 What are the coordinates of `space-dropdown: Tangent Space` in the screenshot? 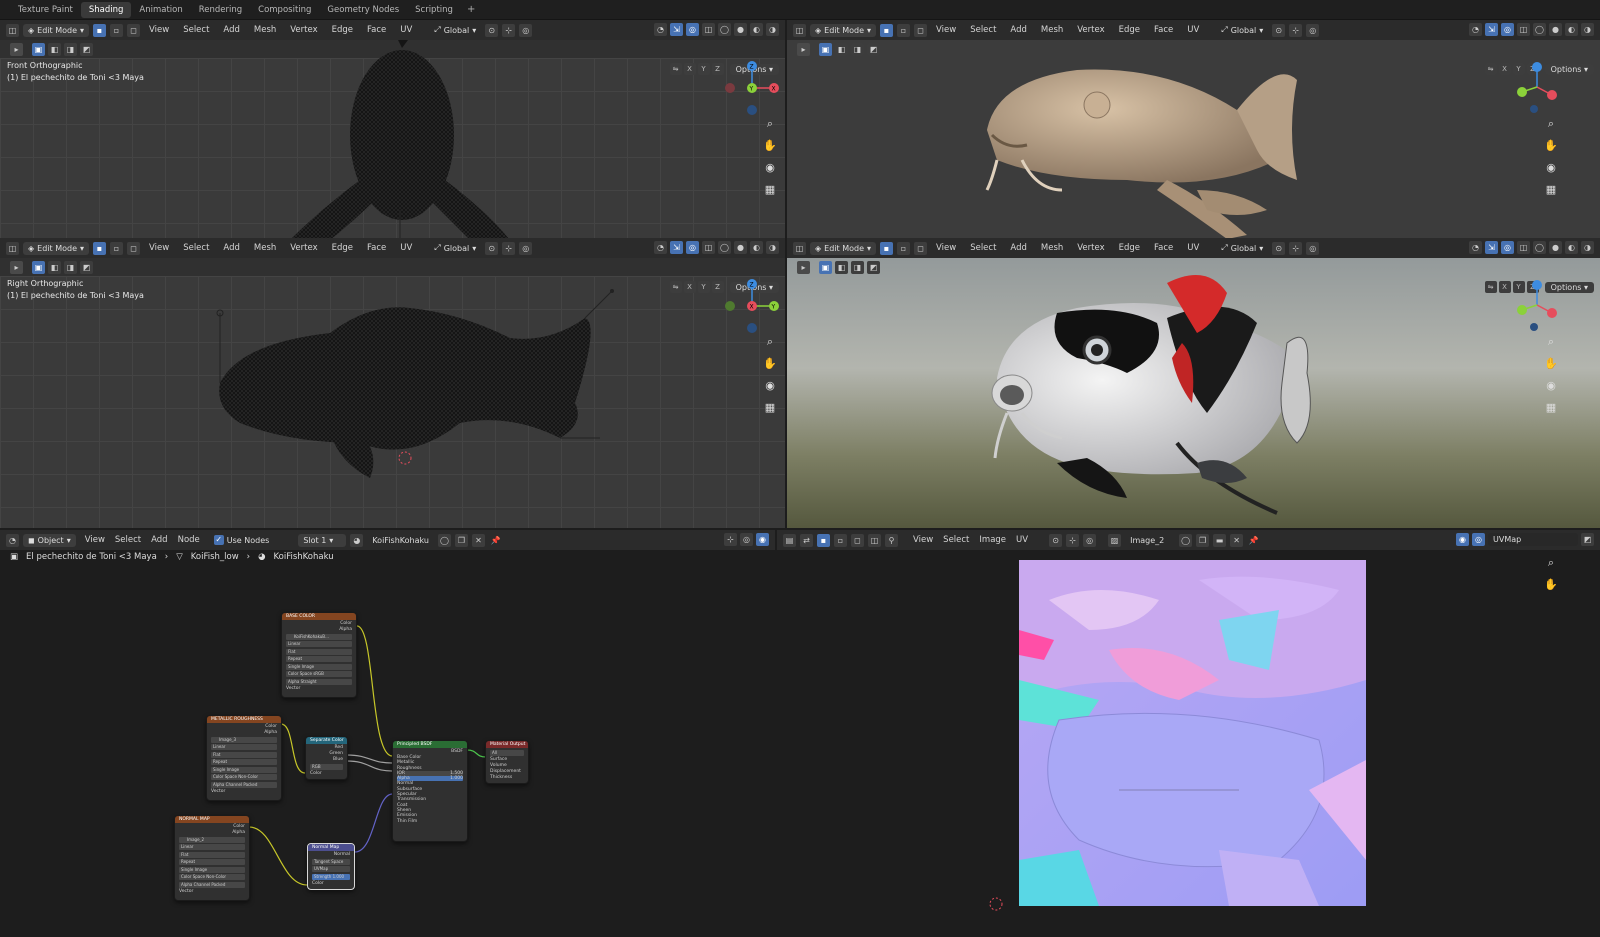 It's located at (331, 861).